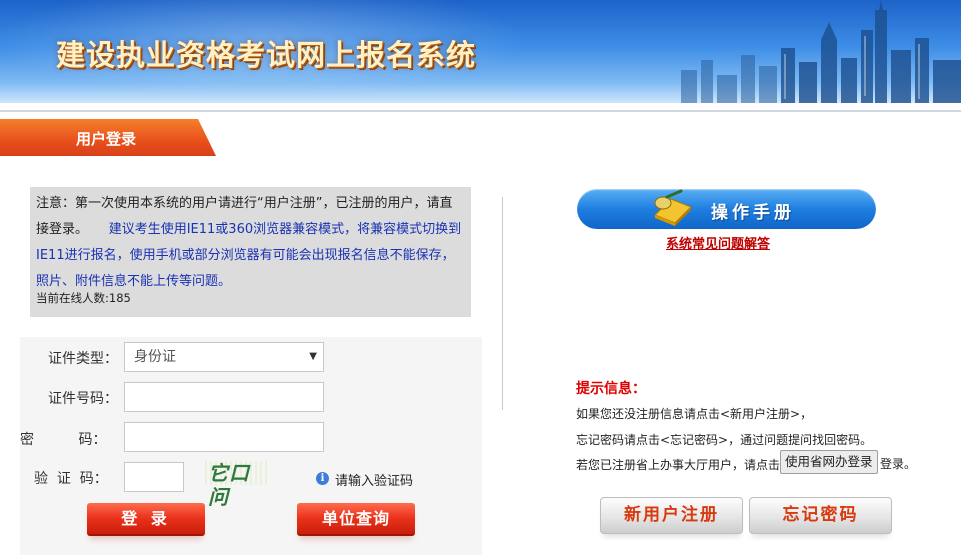 This screenshot has width=961, height=555. What do you see at coordinates (63, 440) in the screenshot?
I see `password-label: 密 码：` at bounding box center [63, 440].